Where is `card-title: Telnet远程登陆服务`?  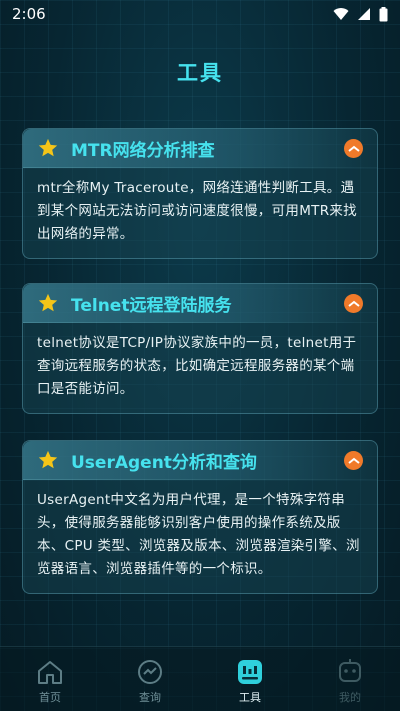 card-title: Telnet远程登陆服务 is located at coordinates (151, 305).